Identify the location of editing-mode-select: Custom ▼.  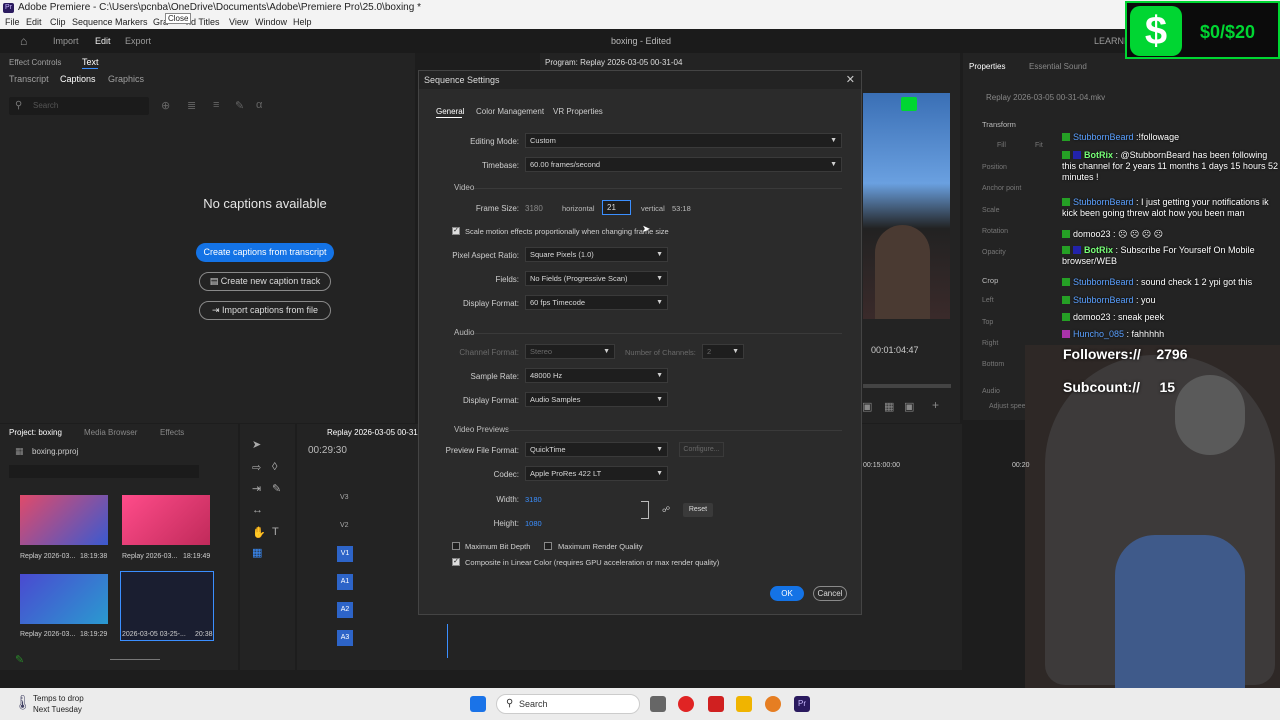
(683, 140).